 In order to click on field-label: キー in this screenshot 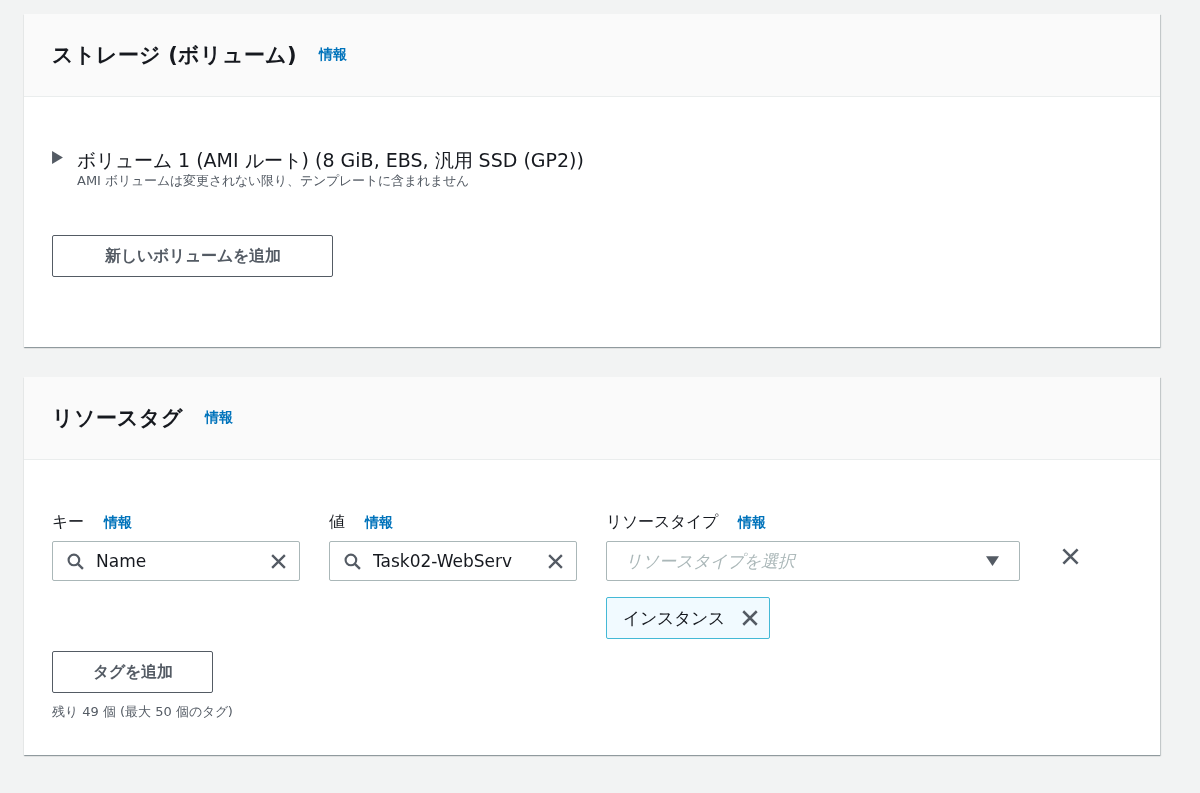, I will do `click(68, 522)`.